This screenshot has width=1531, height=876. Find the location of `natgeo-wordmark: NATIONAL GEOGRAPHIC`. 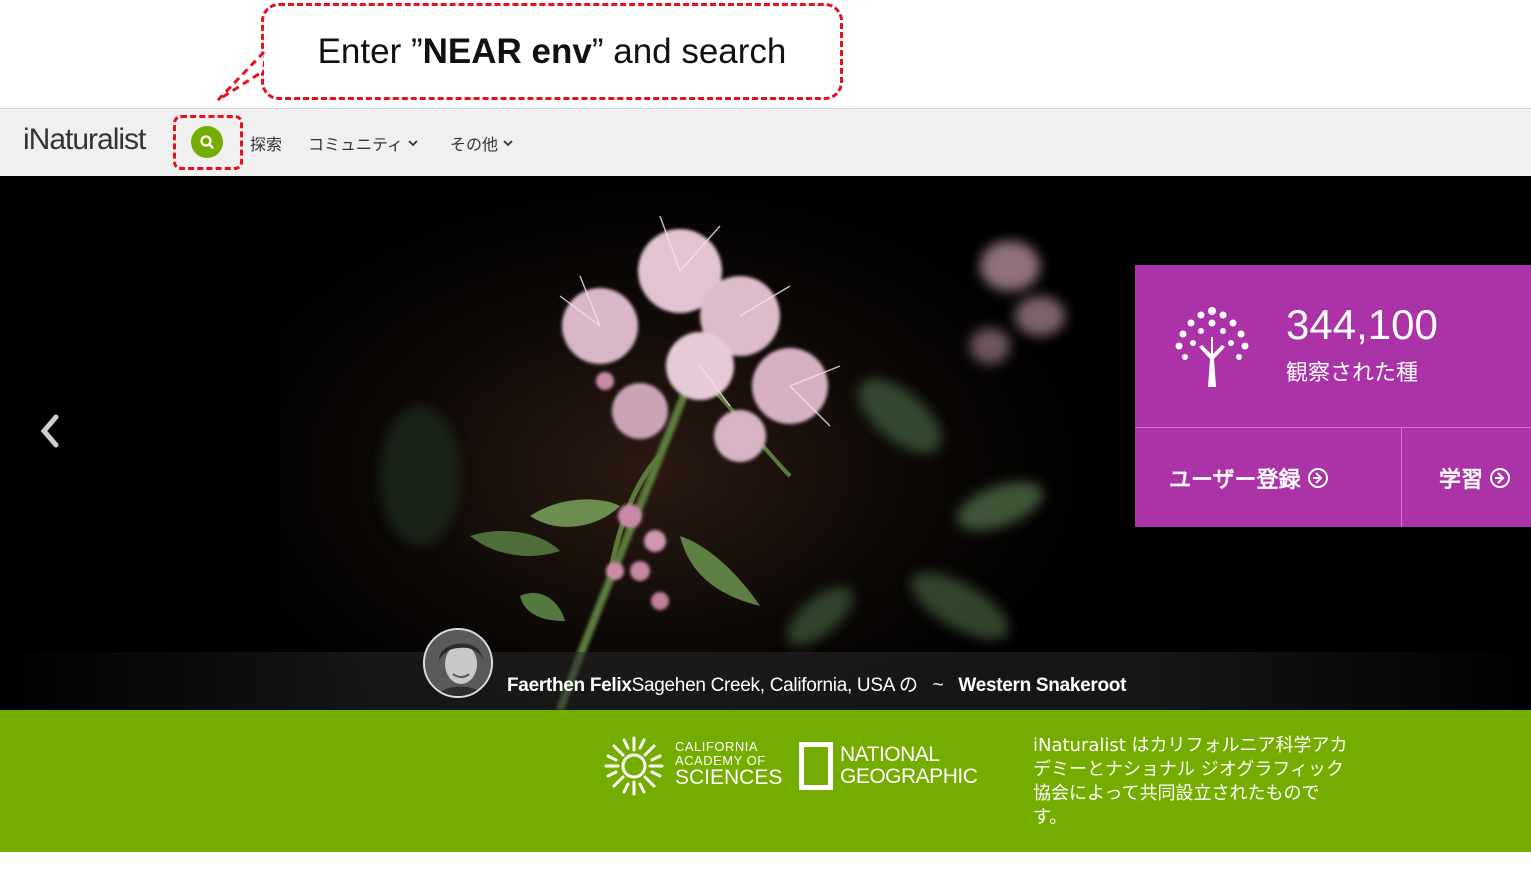

natgeo-wordmark: NATIONAL GEOGRAPHIC is located at coordinates (909, 766).